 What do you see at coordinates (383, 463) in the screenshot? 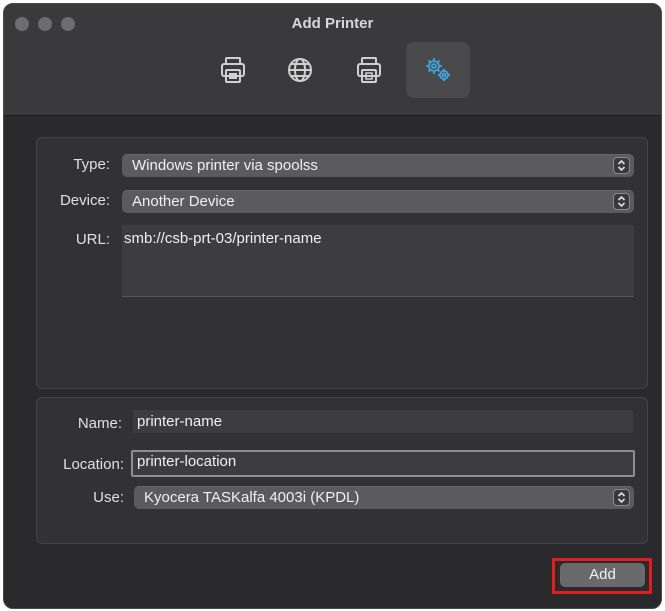
I see `location-field: printer-location` at bounding box center [383, 463].